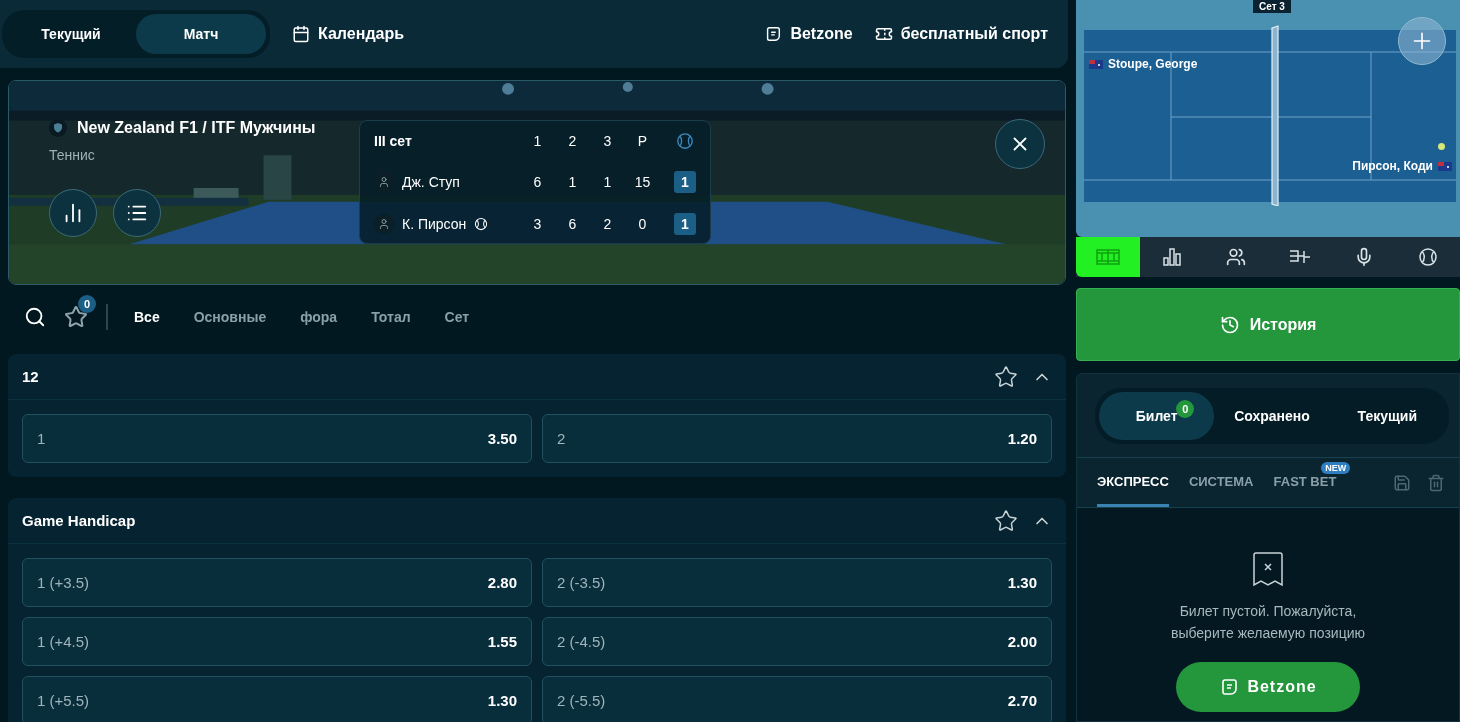 Image resolution: width=1460 pixels, height=722 pixels. Describe the element at coordinates (230, 317) in the screenshot. I see `filter-tab: Основные` at that location.